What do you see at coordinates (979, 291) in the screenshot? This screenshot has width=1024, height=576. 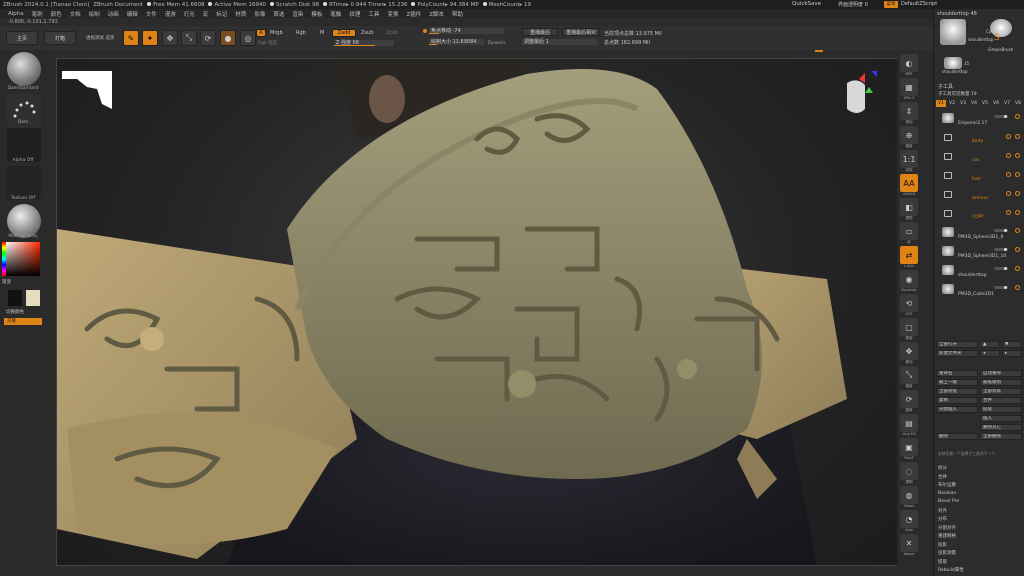 I see `subtool-row: PM3D_Cube3D1` at bounding box center [979, 291].